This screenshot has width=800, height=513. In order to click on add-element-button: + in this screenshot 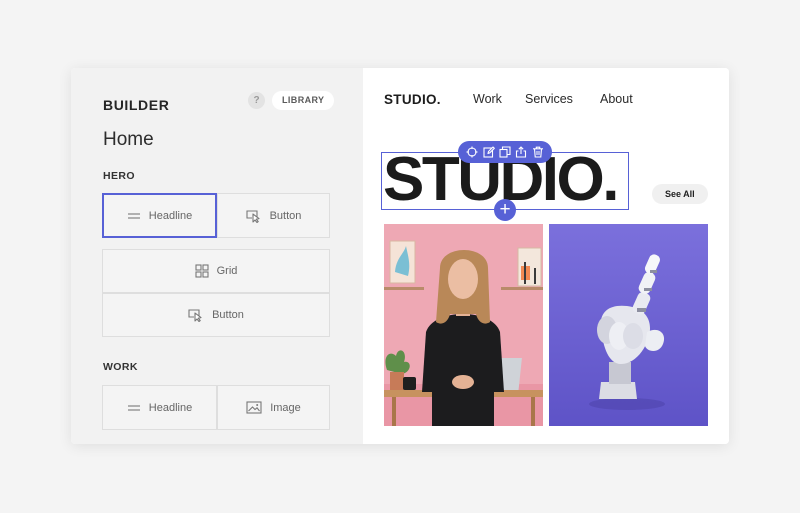, I will do `click(505, 210)`.